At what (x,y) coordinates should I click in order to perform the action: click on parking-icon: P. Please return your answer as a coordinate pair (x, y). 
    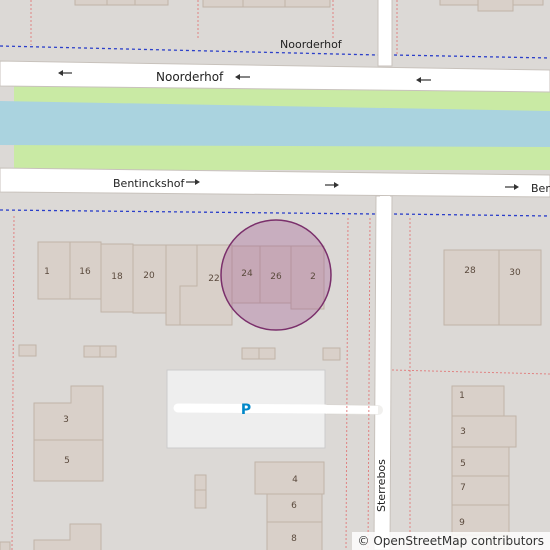
    Looking at the image, I should click on (246, 410).